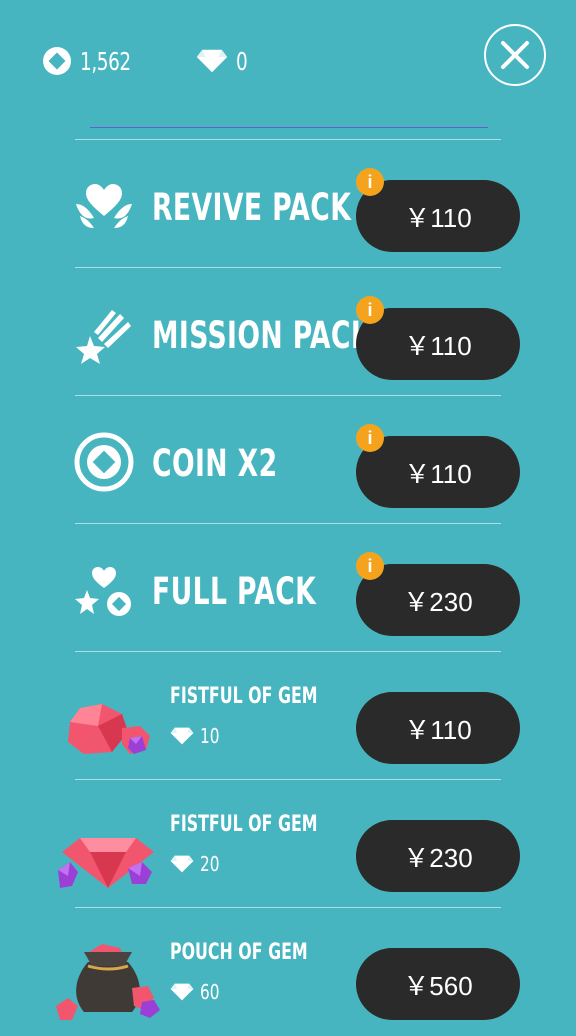 The image size is (576, 1036). What do you see at coordinates (210, 992) in the screenshot?
I see `gem-amount-value: 60` at bounding box center [210, 992].